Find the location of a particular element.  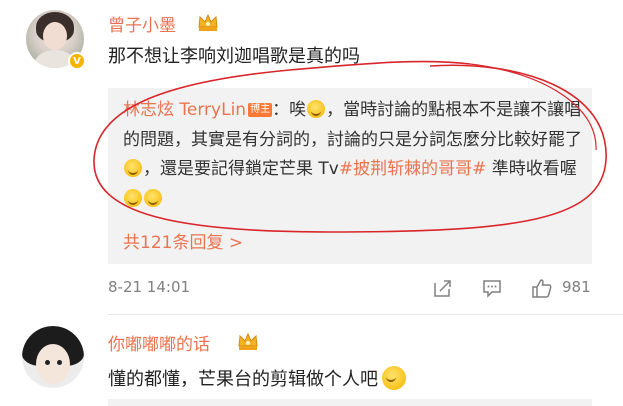

verified-badge-icon: V is located at coordinates (77, 61).